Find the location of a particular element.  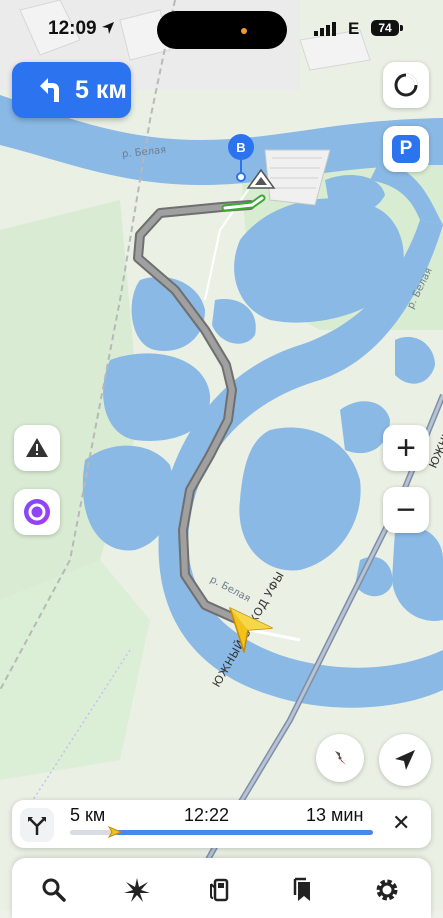

route-options-button is located at coordinates (37, 825).